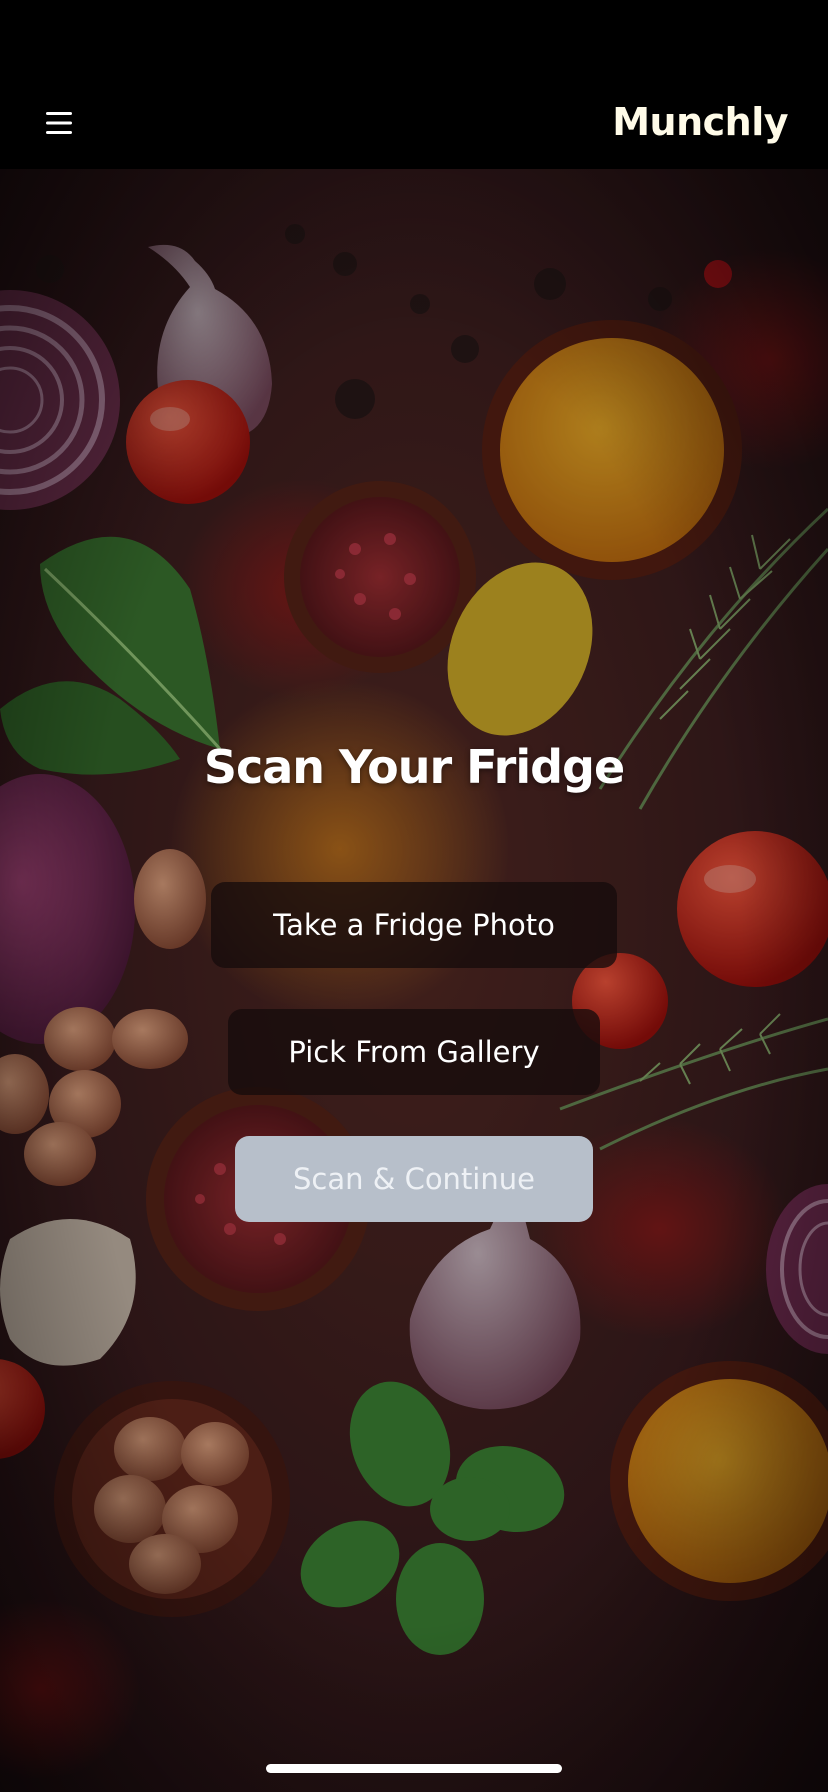  I want to click on take-photo-button: Take a Fridge Photo, so click(414, 925).